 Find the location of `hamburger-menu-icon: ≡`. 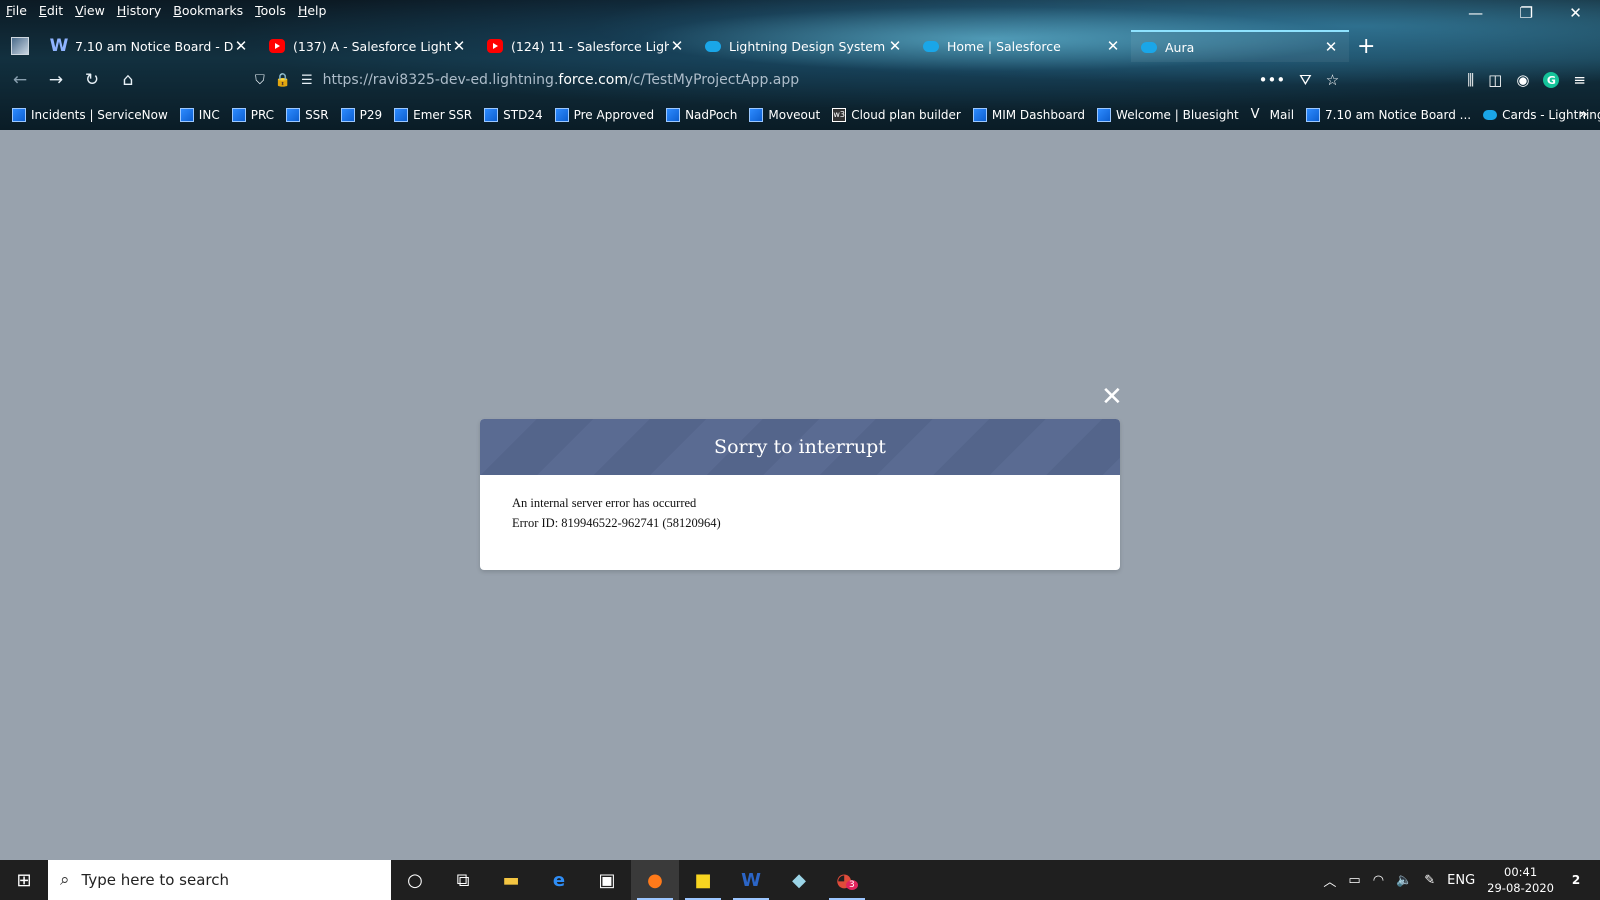

hamburger-menu-icon: ≡ is located at coordinates (1579, 80).